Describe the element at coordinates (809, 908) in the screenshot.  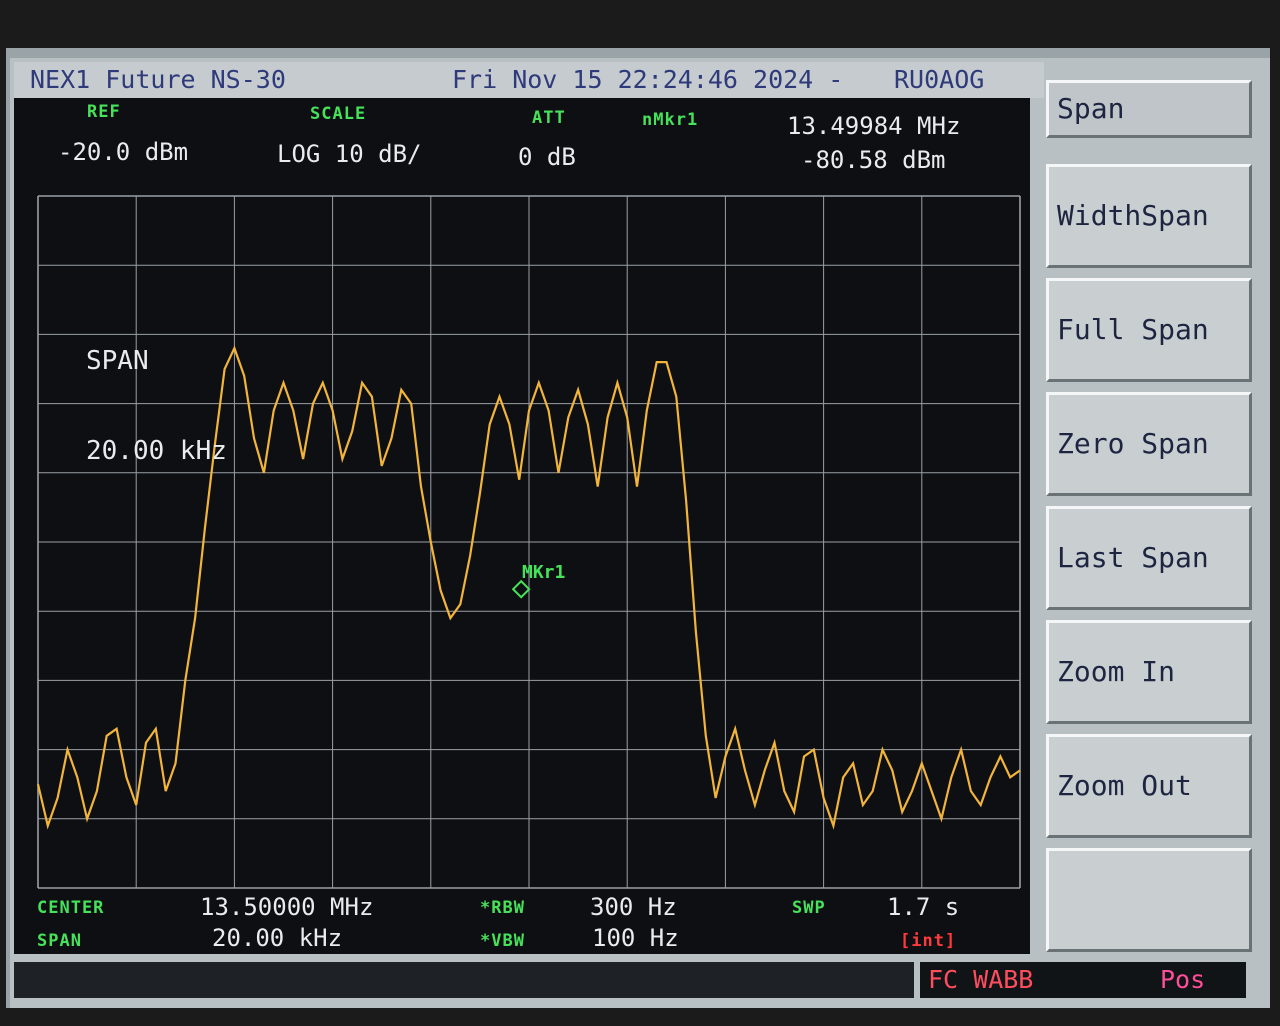
I see `sweep-label: SWP` at that location.